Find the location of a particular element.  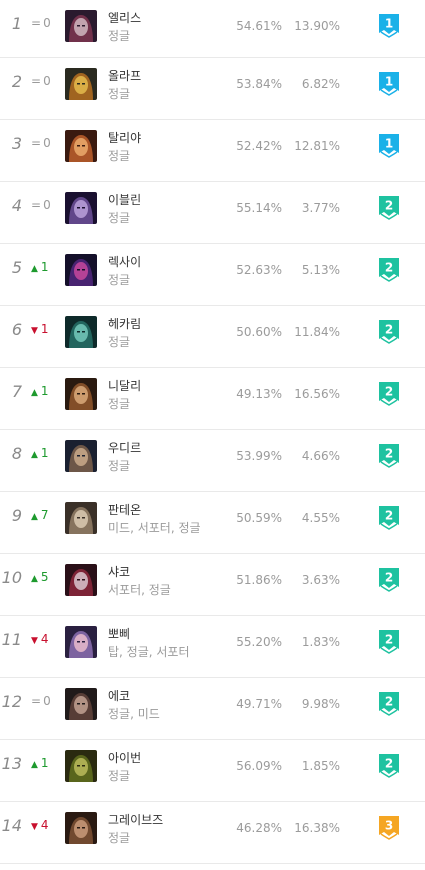

champion-row: 1 = 0 엘리스 정글 54.61% 13.90% 1 is located at coordinates (212, 29).